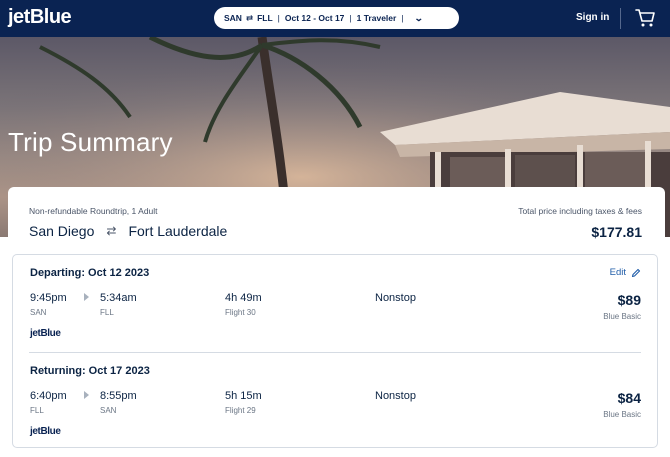 Image resolution: width=670 pixels, height=457 pixels. I want to click on departure-time: 6:40pm, so click(48, 396).